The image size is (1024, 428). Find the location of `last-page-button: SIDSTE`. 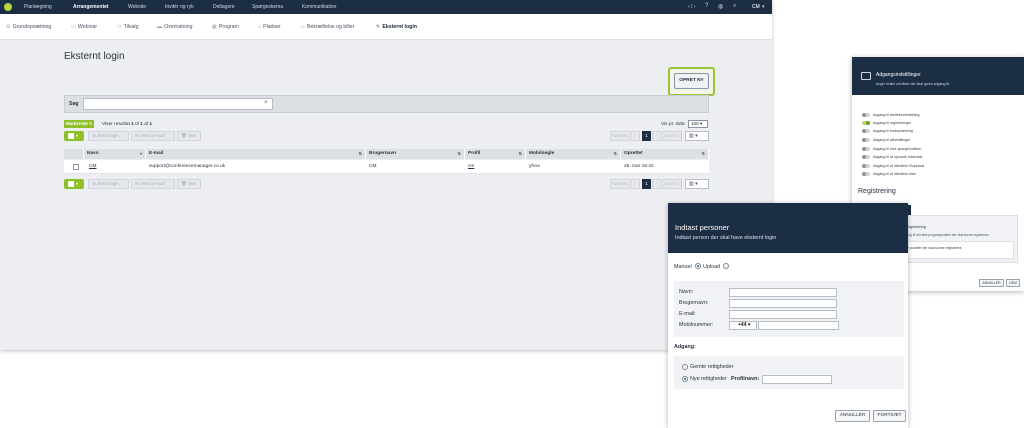

last-page-button: SIDSTE is located at coordinates (672, 136).